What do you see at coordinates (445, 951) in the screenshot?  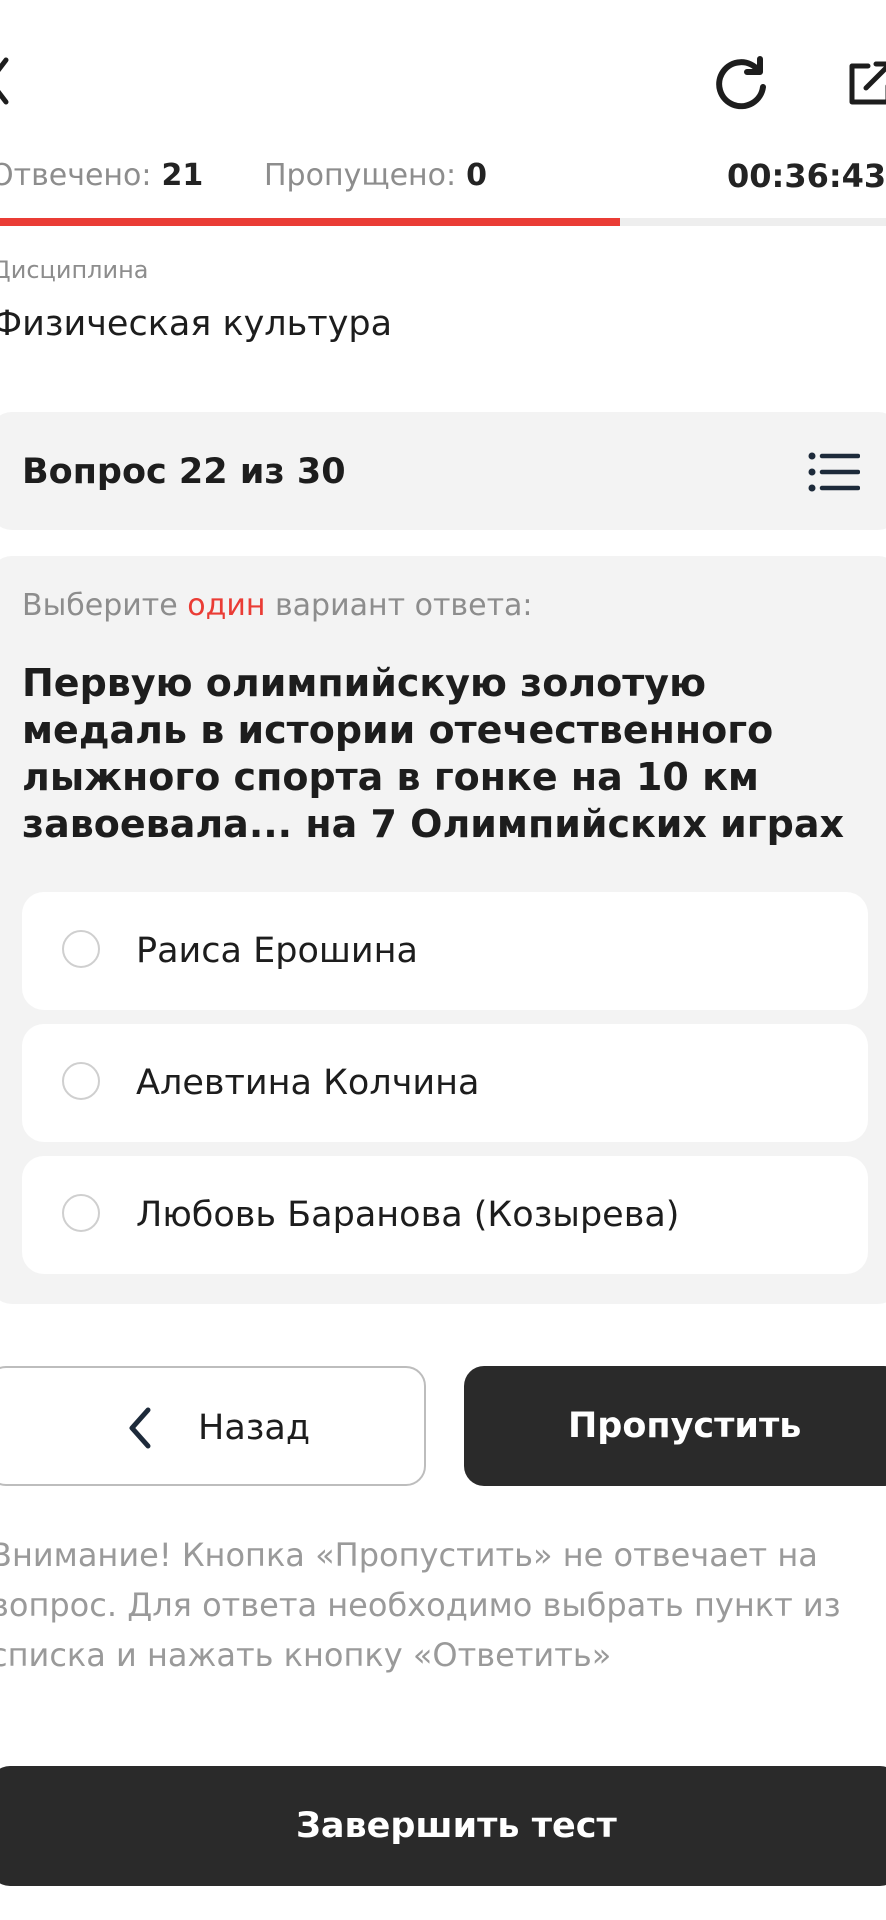 I see `answer-option: Раиса Ерошина` at bounding box center [445, 951].